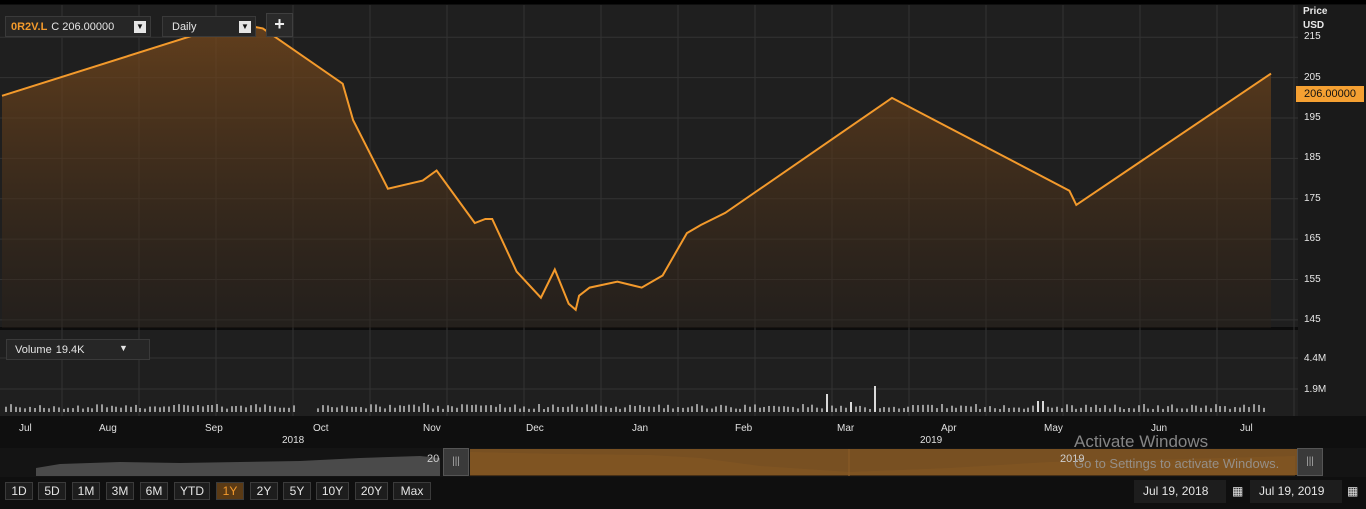  I want to click on price-tick-label: 215, so click(1312, 37).